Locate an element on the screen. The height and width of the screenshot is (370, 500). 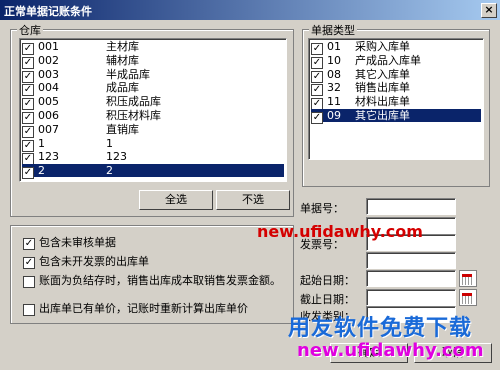
doc-type-list-item: ✓ 09 其它出库单 is located at coordinates (396, 116).